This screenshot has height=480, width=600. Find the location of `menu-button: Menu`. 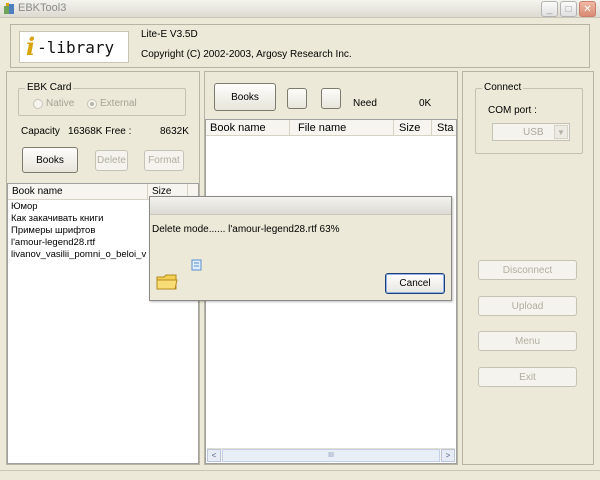

menu-button: Menu is located at coordinates (527, 341).